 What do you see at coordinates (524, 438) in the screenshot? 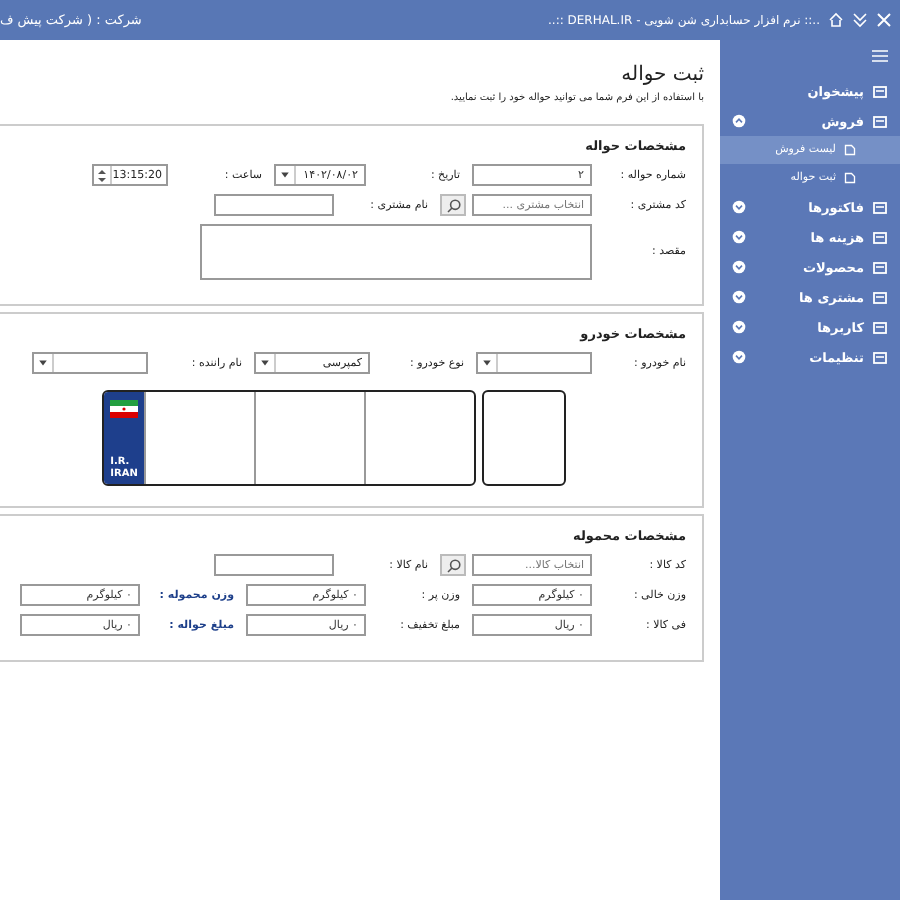
I see `license-plate-region` at bounding box center [524, 438].